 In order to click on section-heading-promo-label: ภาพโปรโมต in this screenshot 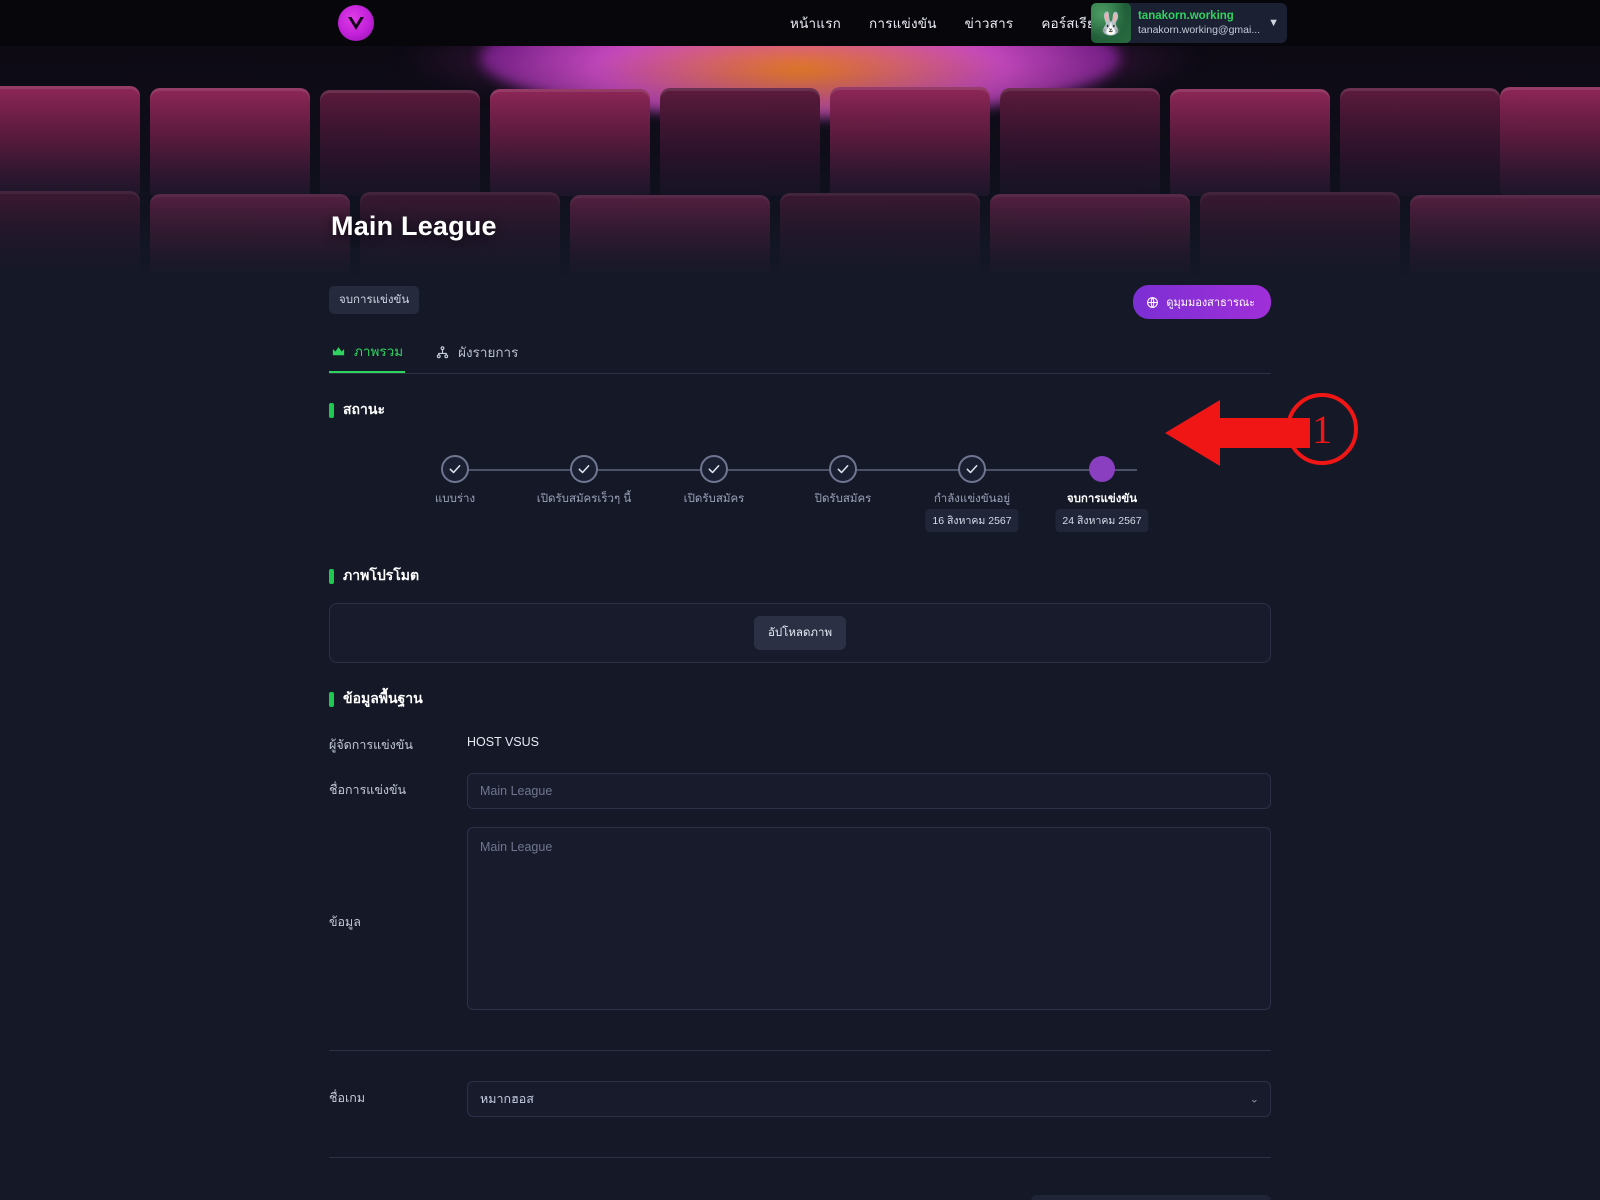, I will do `click(381, 575)`.